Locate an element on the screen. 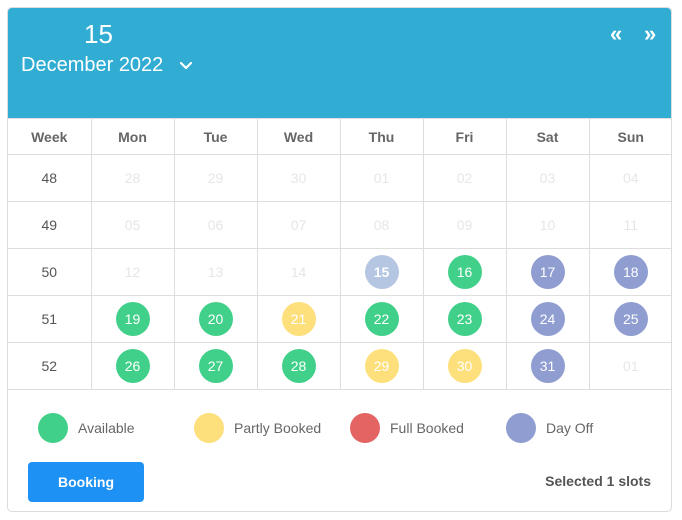 The height and width of the screenshot is (520, 682). day-cell: 24 is located at coordinates (547, 319).